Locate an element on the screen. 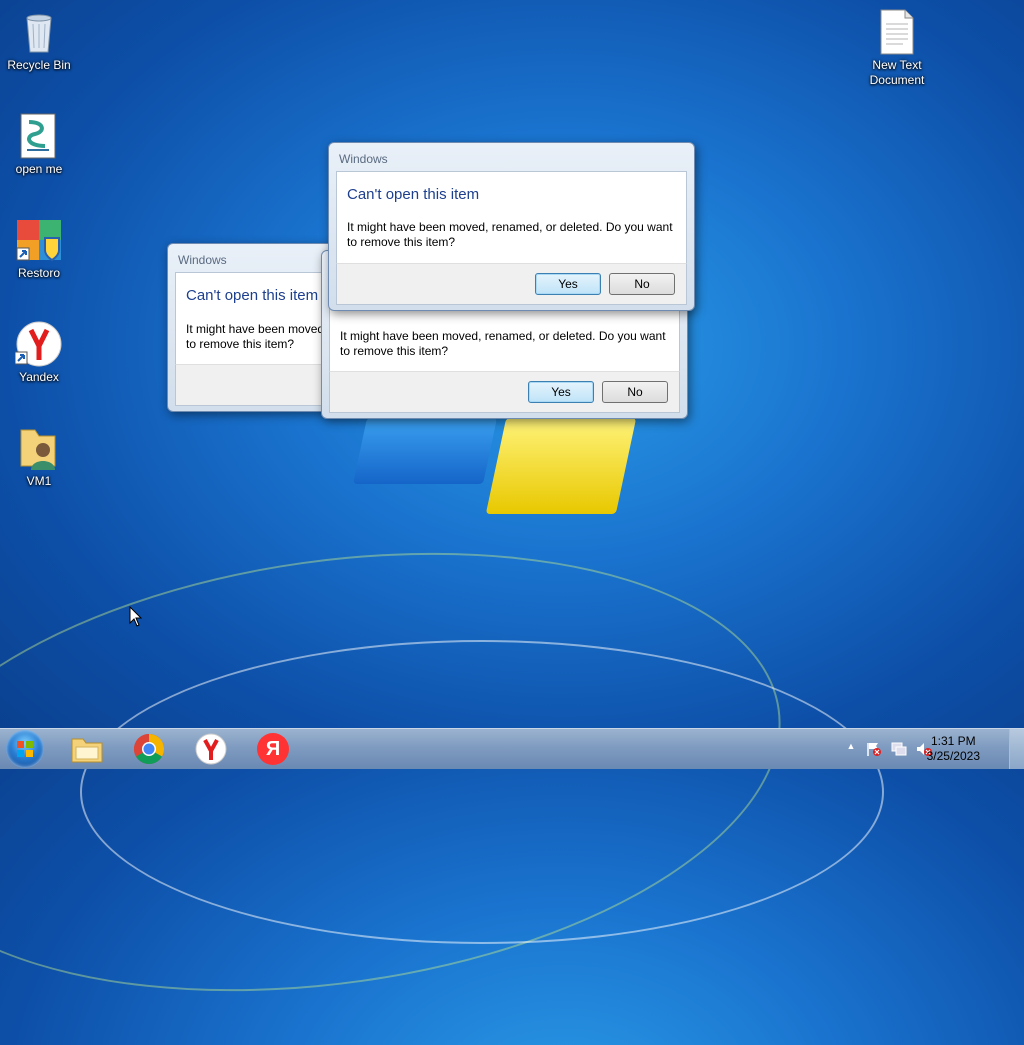  tray-overflow-button: ▲ is located at coordinates (851, 746).